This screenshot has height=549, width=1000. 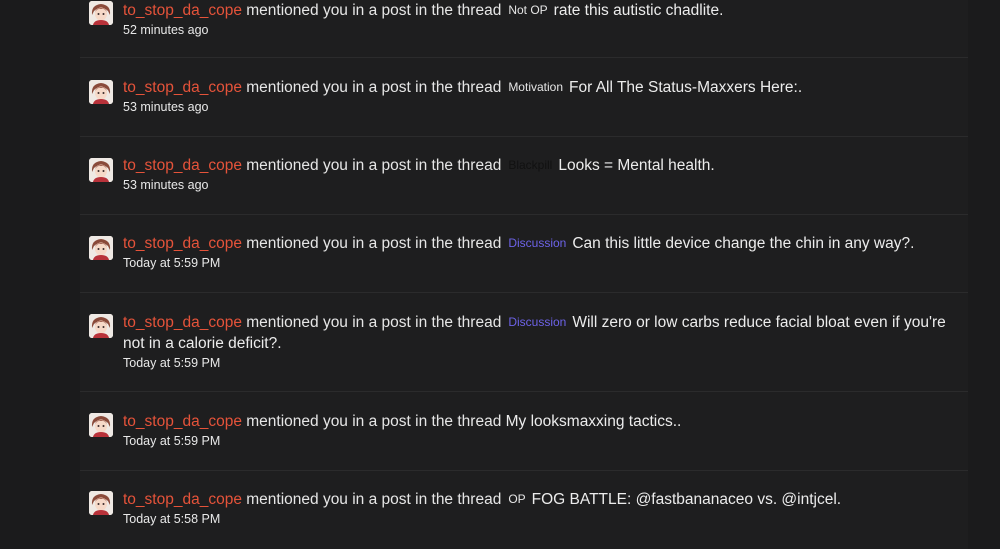 What do you see at coordinates (527, 10) in the screenshot?
I see `thread-prefix-label: Not OP` at bounding box center [527, 10].